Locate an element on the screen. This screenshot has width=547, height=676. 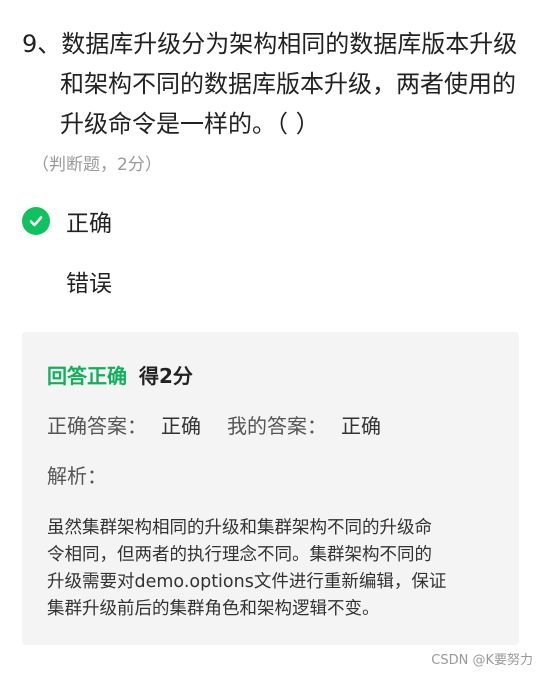
option-indicator-empty is located at coordinates (36, 281).